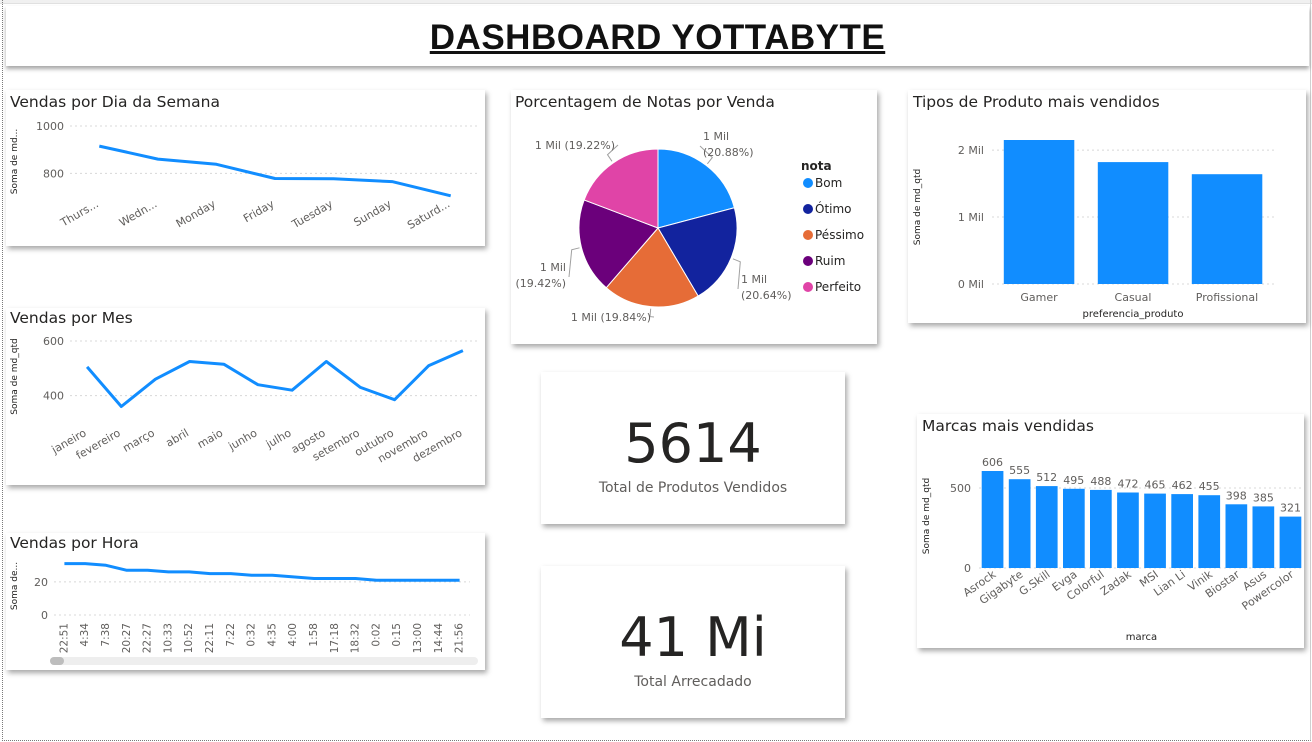 The image size is (1312, 742). Describe the element at coordinates (57, 661) in the screenshot. I see `scrollbar-thumb` at that location.